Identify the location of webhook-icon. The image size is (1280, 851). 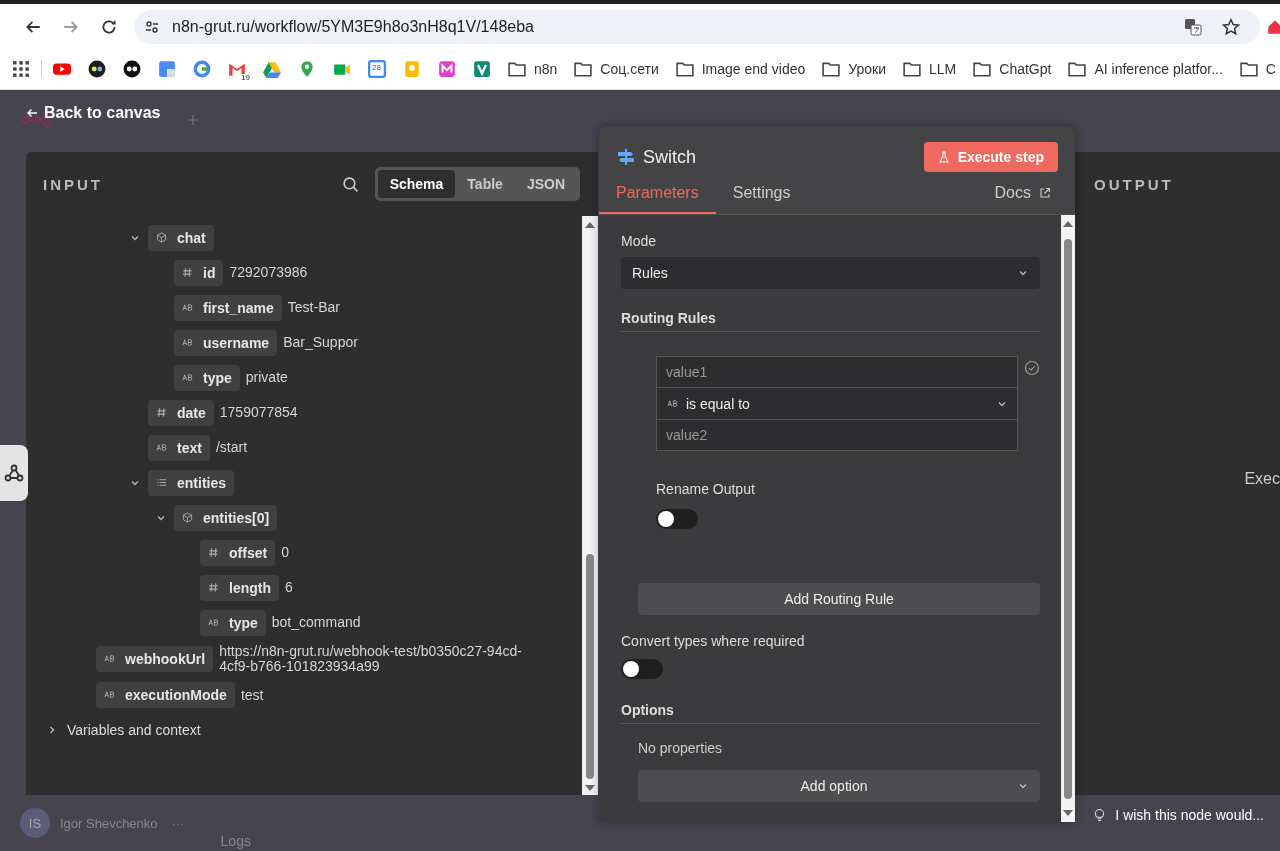
(14, 473).